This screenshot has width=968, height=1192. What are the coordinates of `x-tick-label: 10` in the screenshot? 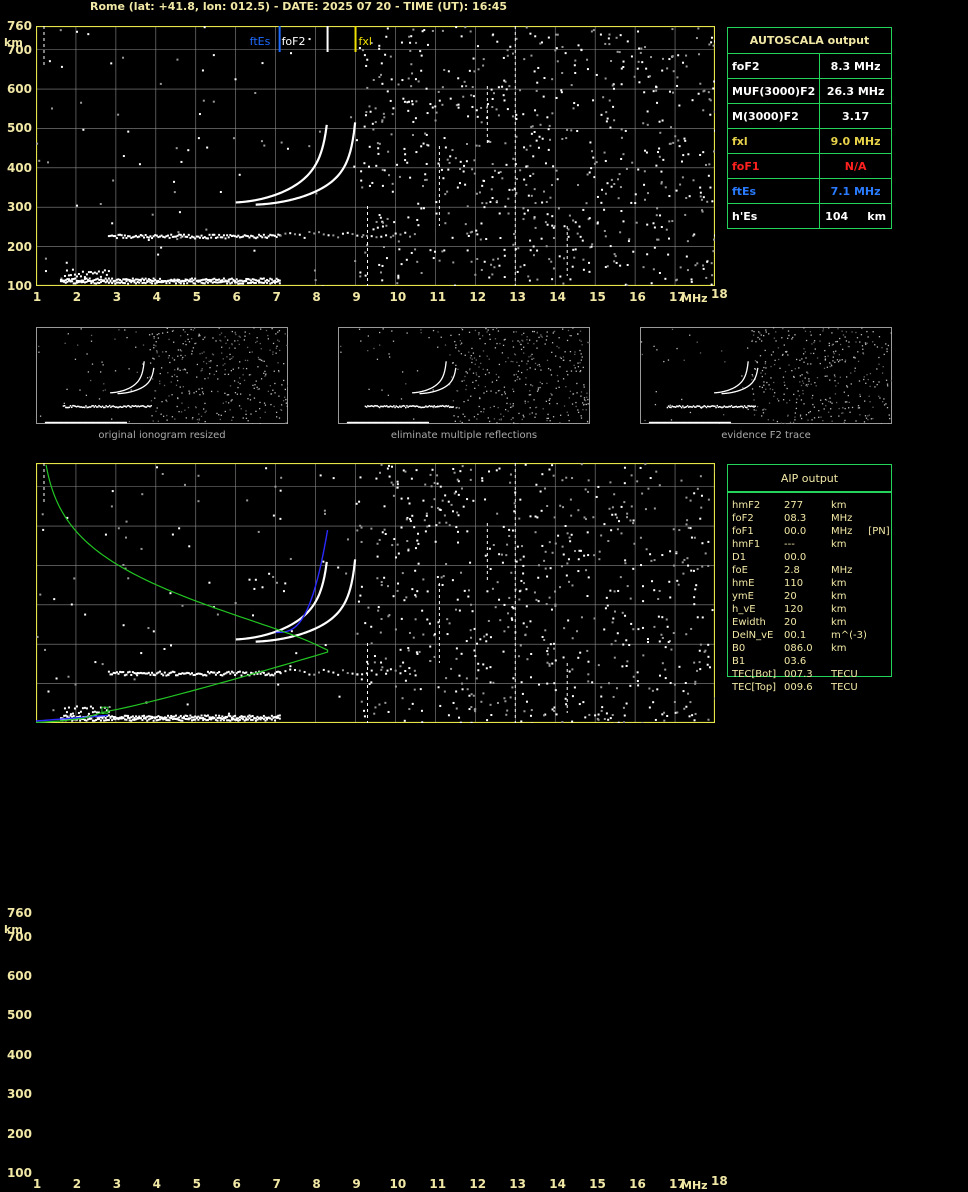 It's located at (396, 297).